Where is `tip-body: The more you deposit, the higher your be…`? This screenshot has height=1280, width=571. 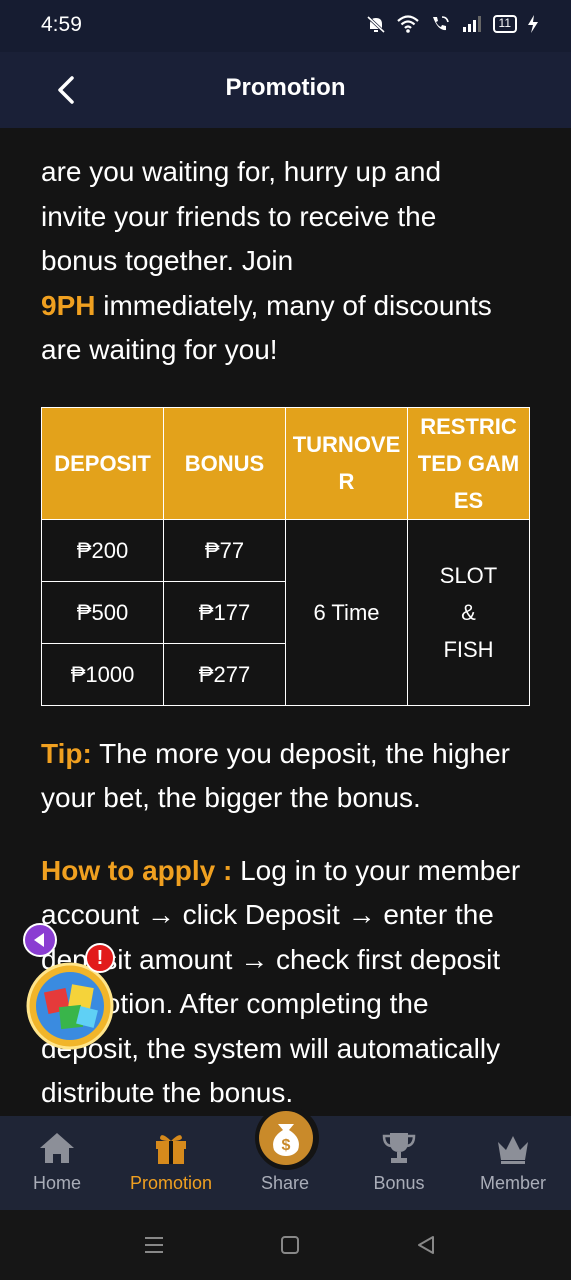 tip-body: The more you deposit, the higher your be… is located at coordinates (275, 775).